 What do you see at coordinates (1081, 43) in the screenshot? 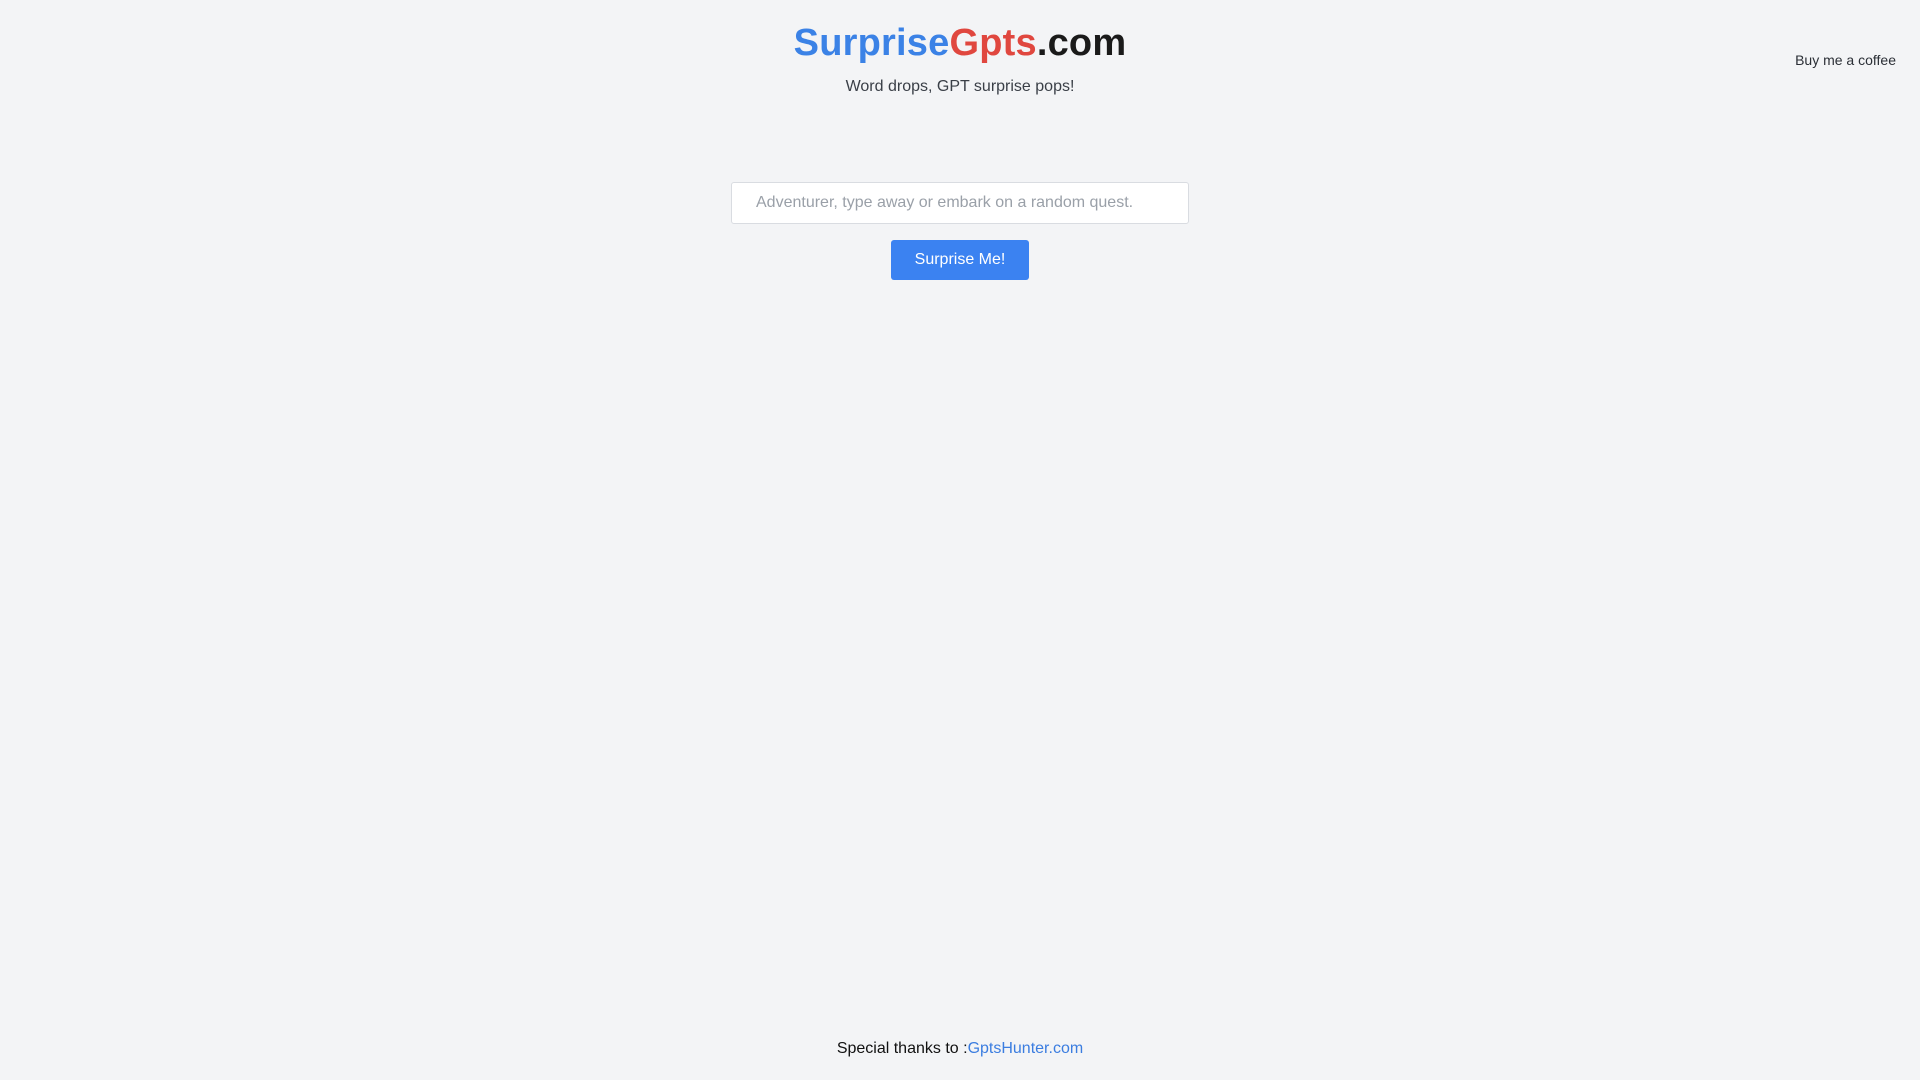
I see `brand-part-domain: .com` at bounding box center [1081, 43].